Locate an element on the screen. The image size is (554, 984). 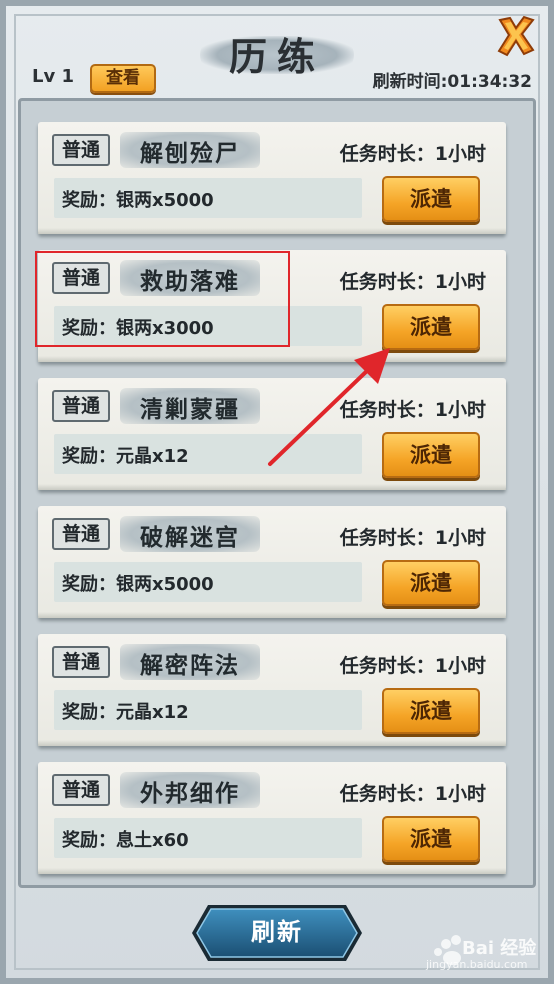
task-name: 解刨殓尸 is located at coordinates (190, 154).